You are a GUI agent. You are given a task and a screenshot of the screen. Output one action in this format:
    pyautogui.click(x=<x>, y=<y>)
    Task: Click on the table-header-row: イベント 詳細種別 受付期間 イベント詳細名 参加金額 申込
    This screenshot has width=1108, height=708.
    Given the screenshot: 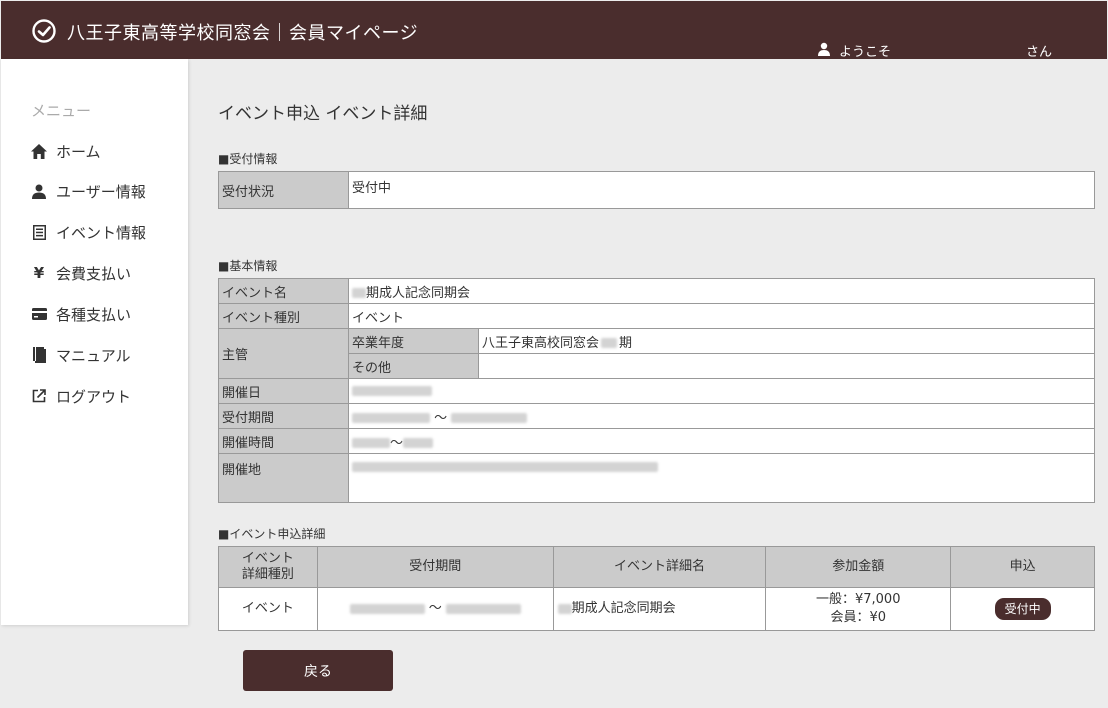 What is the action you would take?
    pyautogui.click(x=656, y=567)
    